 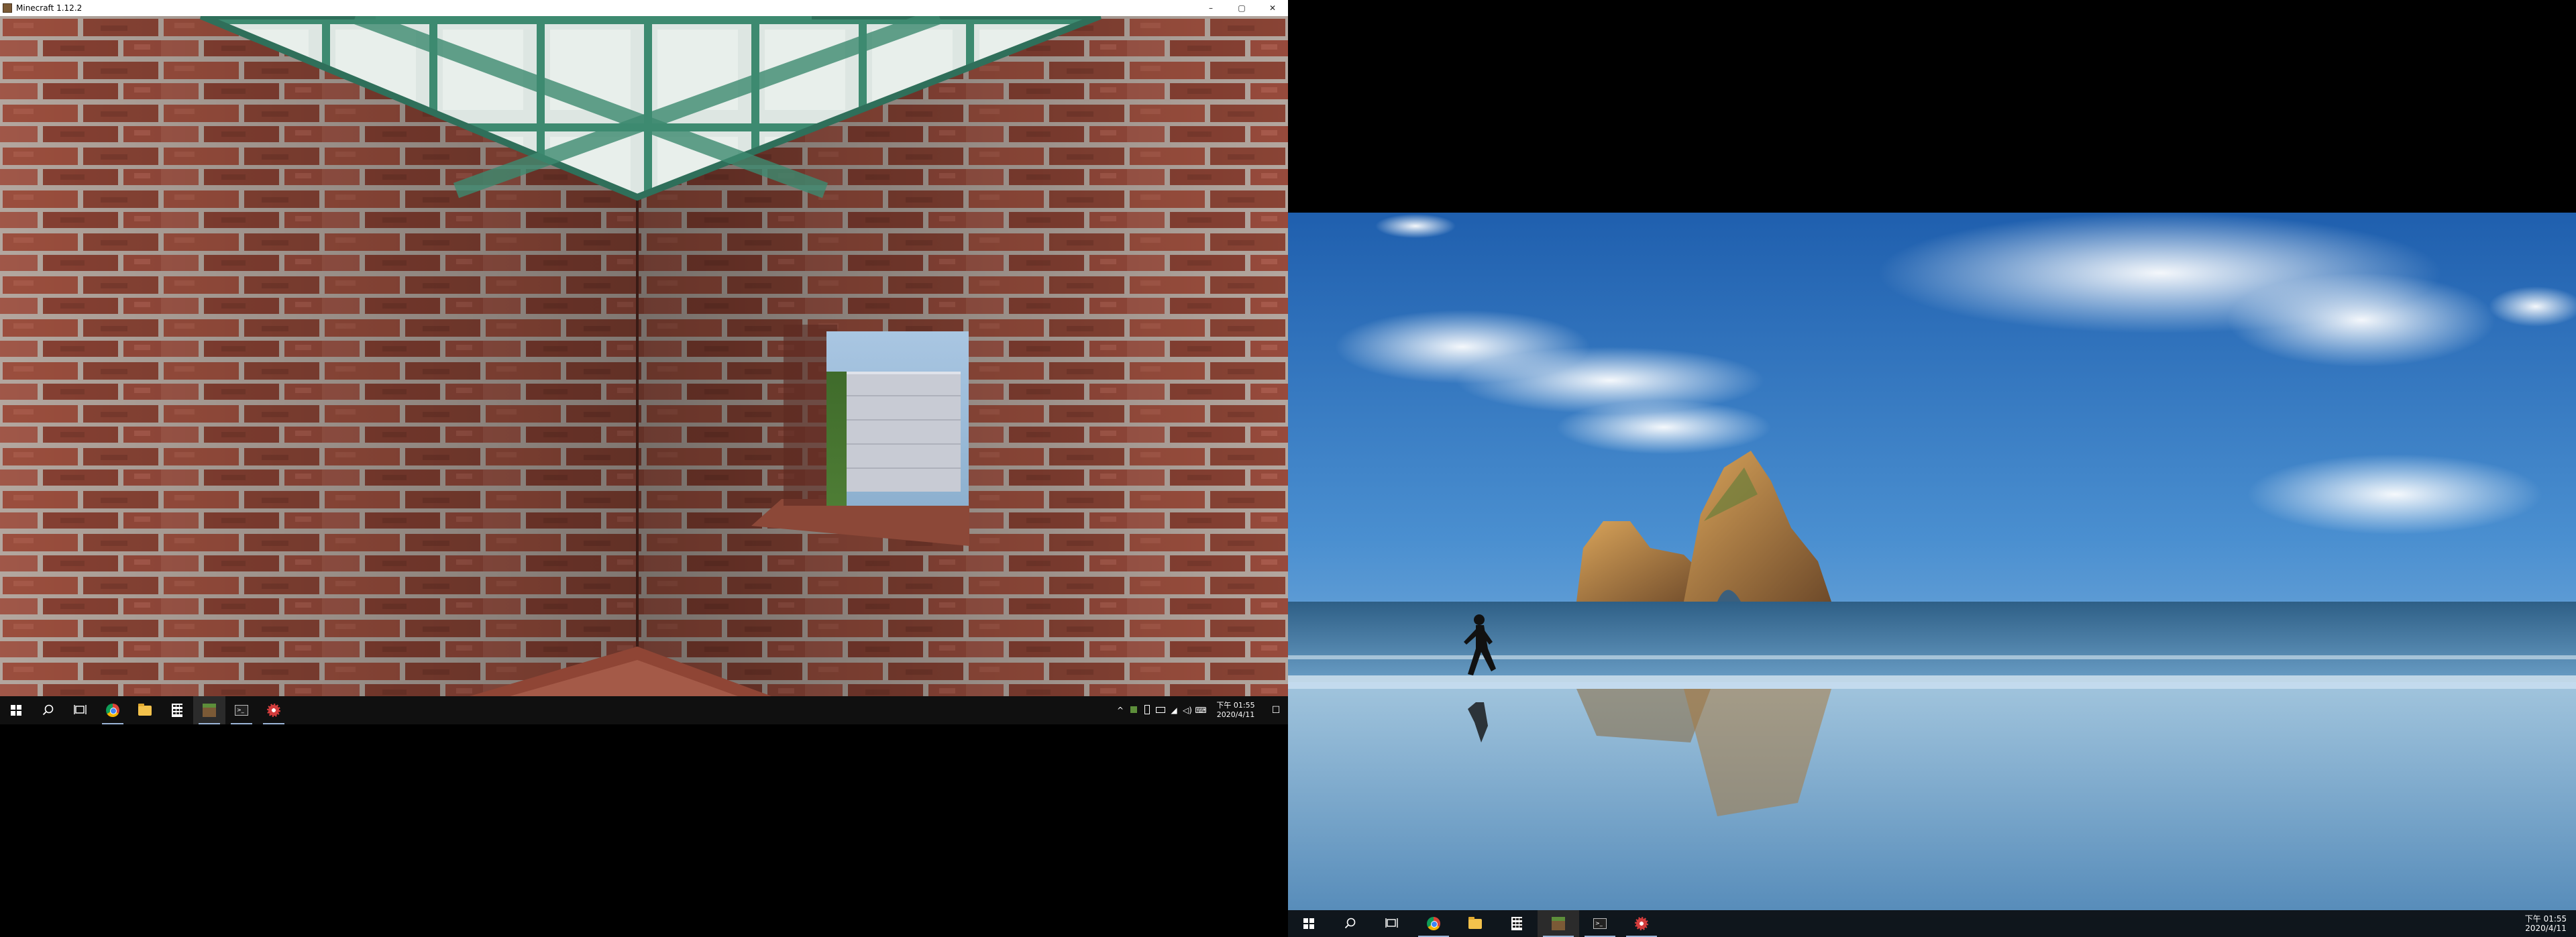 I want to click on minimize-button: –, so click(x=1210, y=8).